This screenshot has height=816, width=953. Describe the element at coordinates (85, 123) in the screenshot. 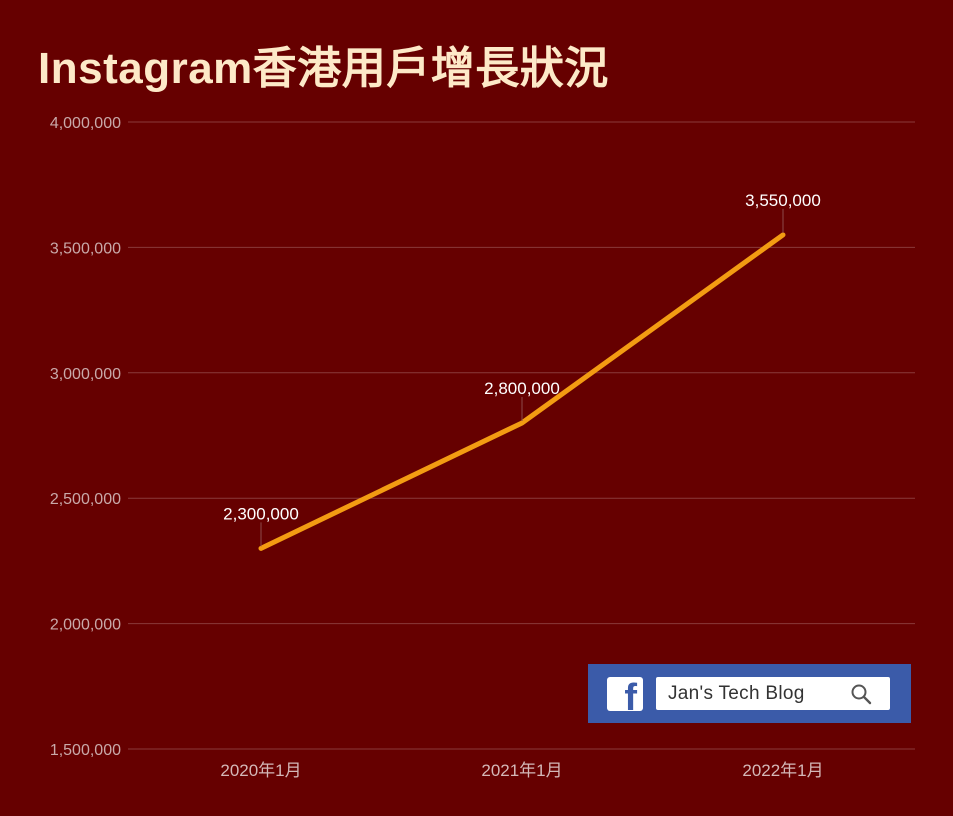

I see `y-tick-label: 4,000,000` at that location.